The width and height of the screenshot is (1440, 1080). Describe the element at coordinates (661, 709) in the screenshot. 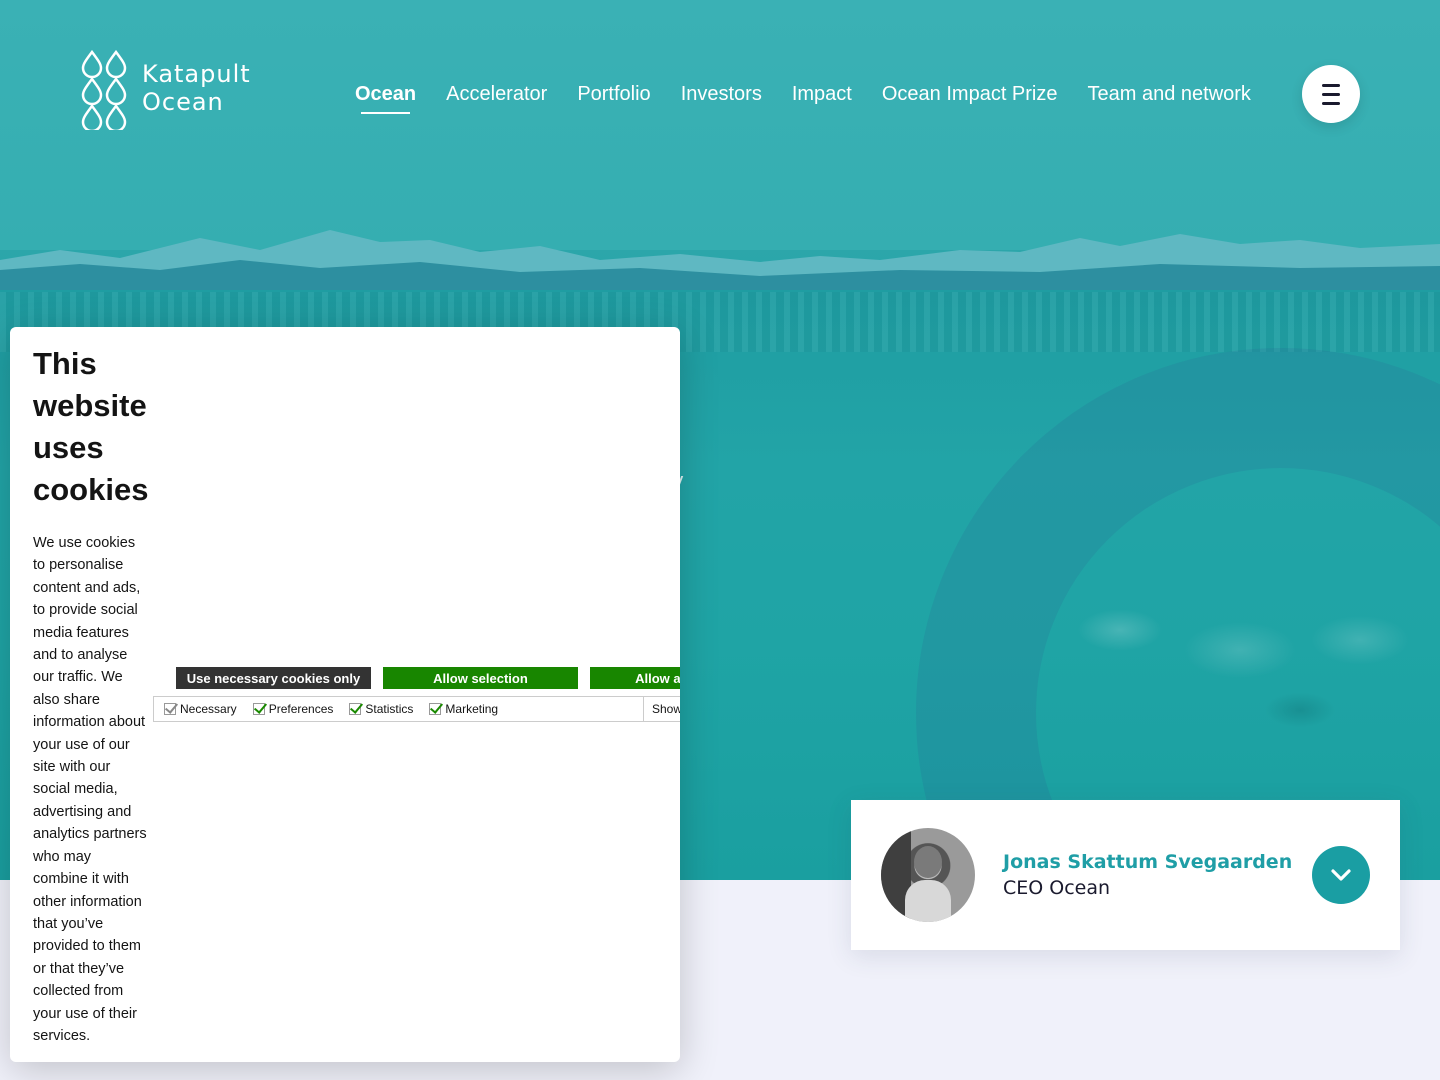

I see `show-details-link: Show details` at that location.